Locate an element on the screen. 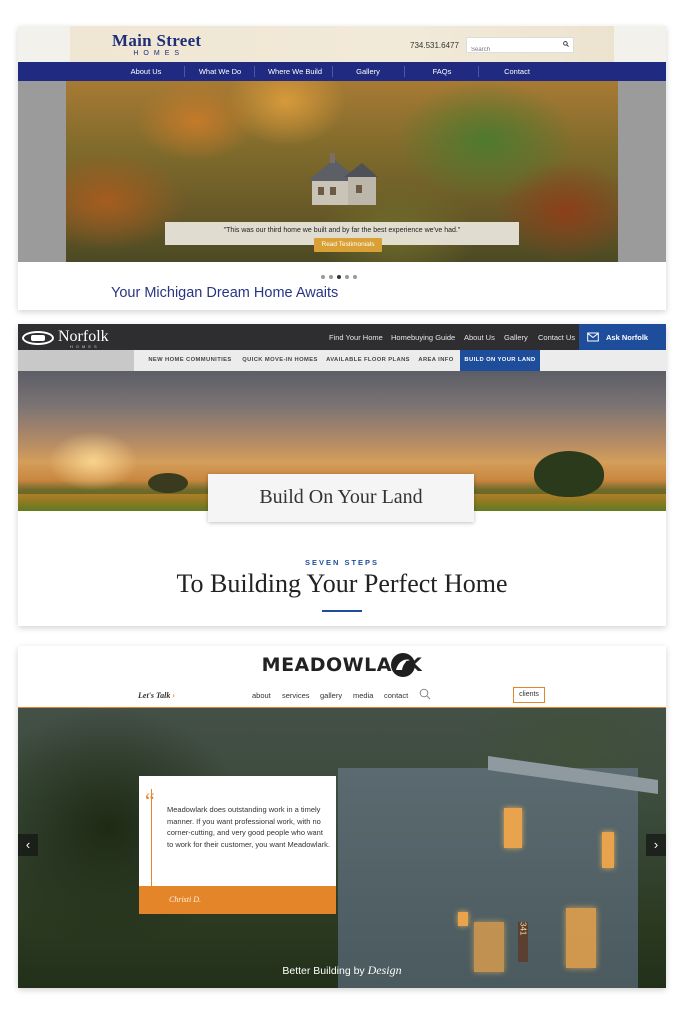 The image size is (683, 1024). meadowlark-logo: MEADOWLARK is located at coordinates (342, 665).